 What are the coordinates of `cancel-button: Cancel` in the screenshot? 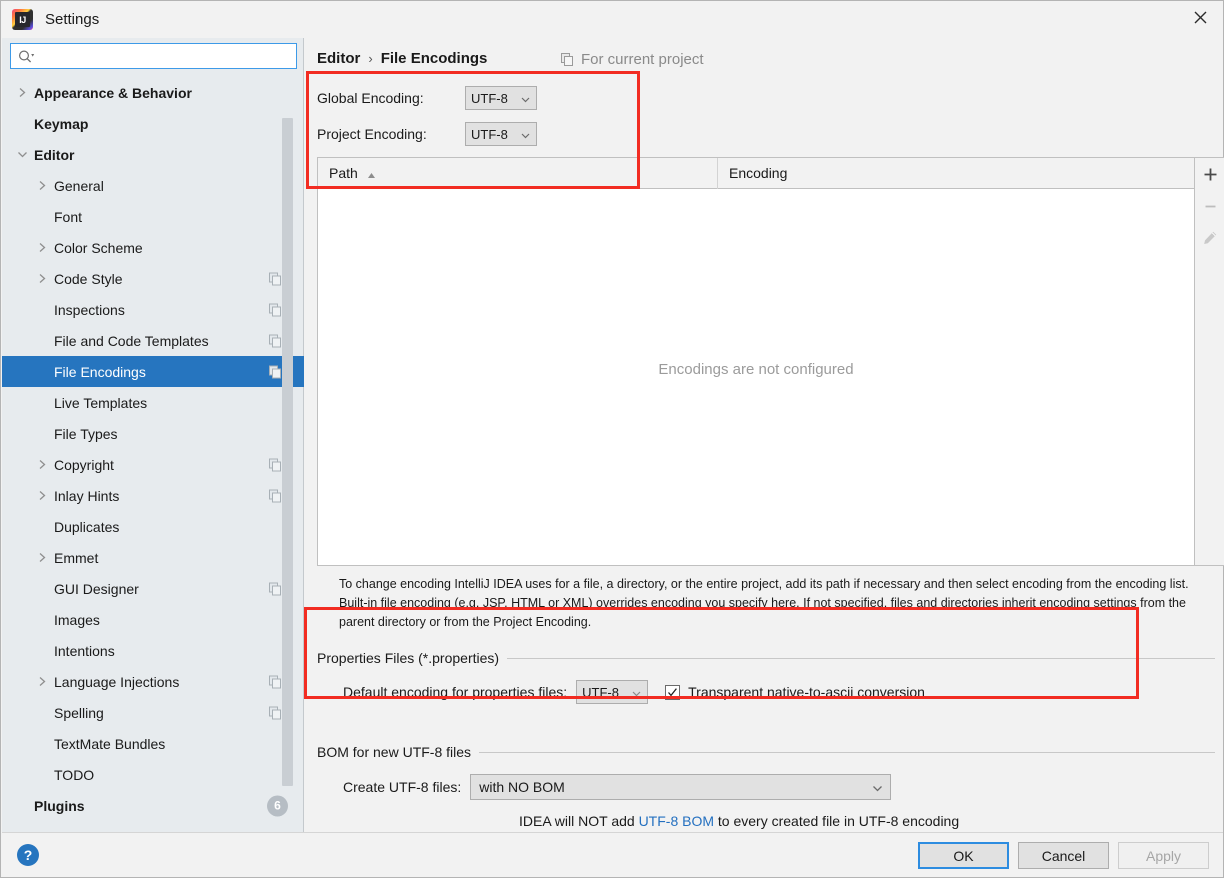 It's located at (1063, 855).